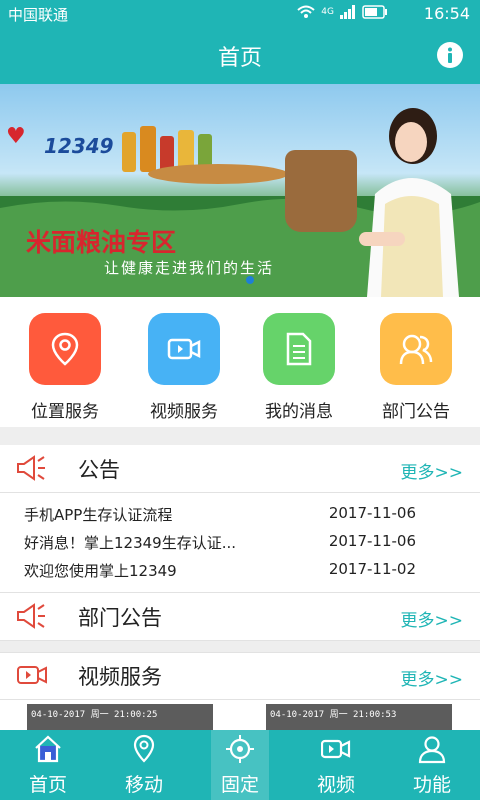 This screenshot has height=800, width=480. Describe the element at coordinates (306, 11) in the screenshot. I see `wifi-icon` at that location.